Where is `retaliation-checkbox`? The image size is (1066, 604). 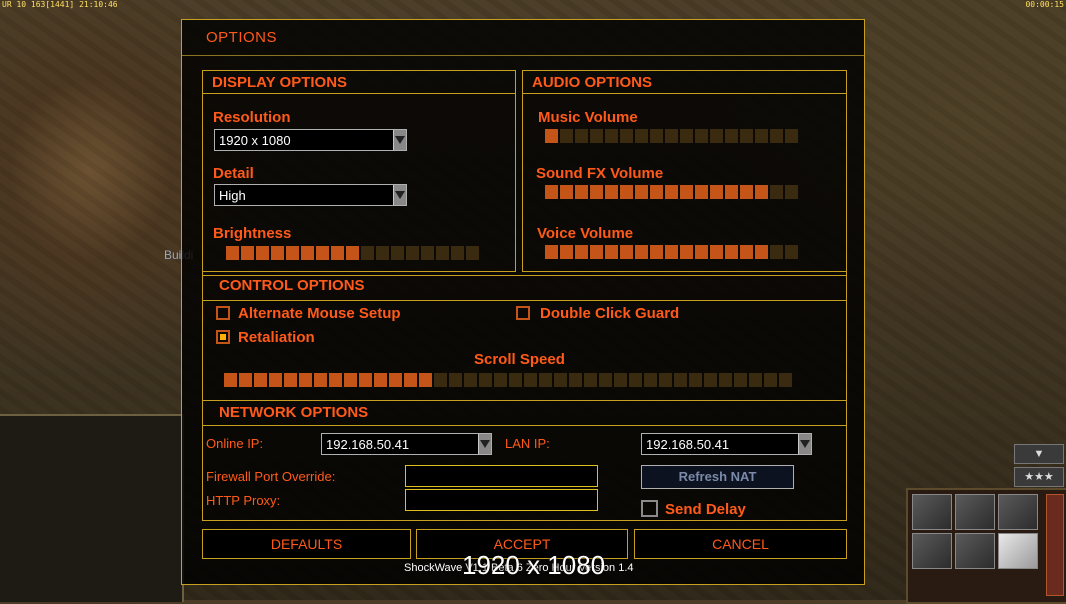 retaliation-checkbox is located at coordinates (223, 337).